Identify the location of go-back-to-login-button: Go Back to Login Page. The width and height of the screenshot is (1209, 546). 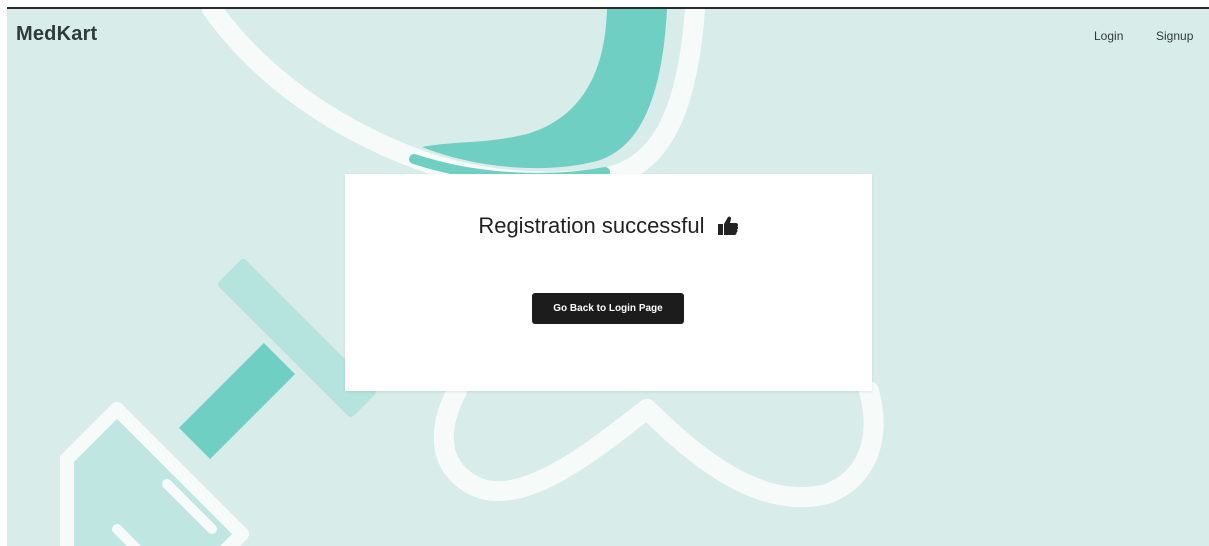
(608, 308).